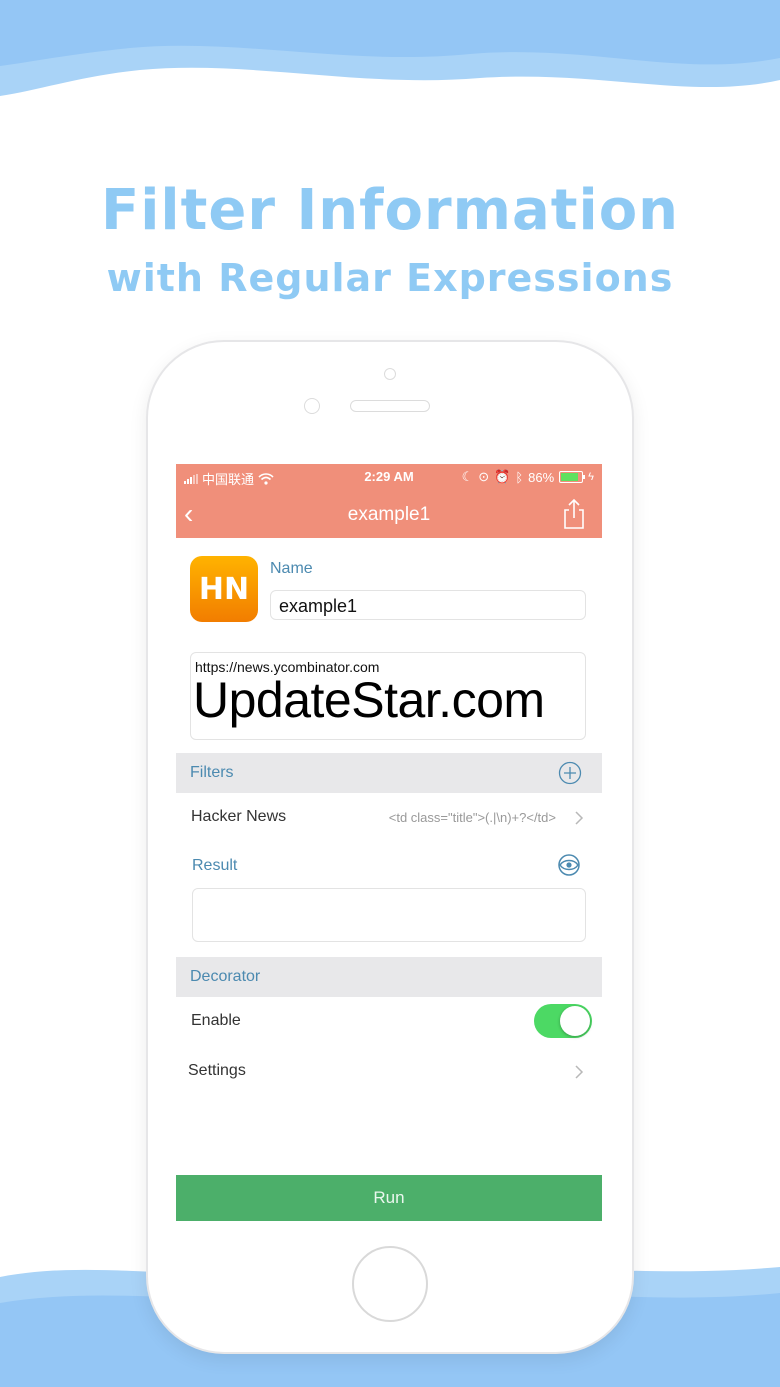 Image resolution: width=780 pixels, height=1387 pixels. I want to click on navigation-bar: ‹ example1, so click(389, 514).